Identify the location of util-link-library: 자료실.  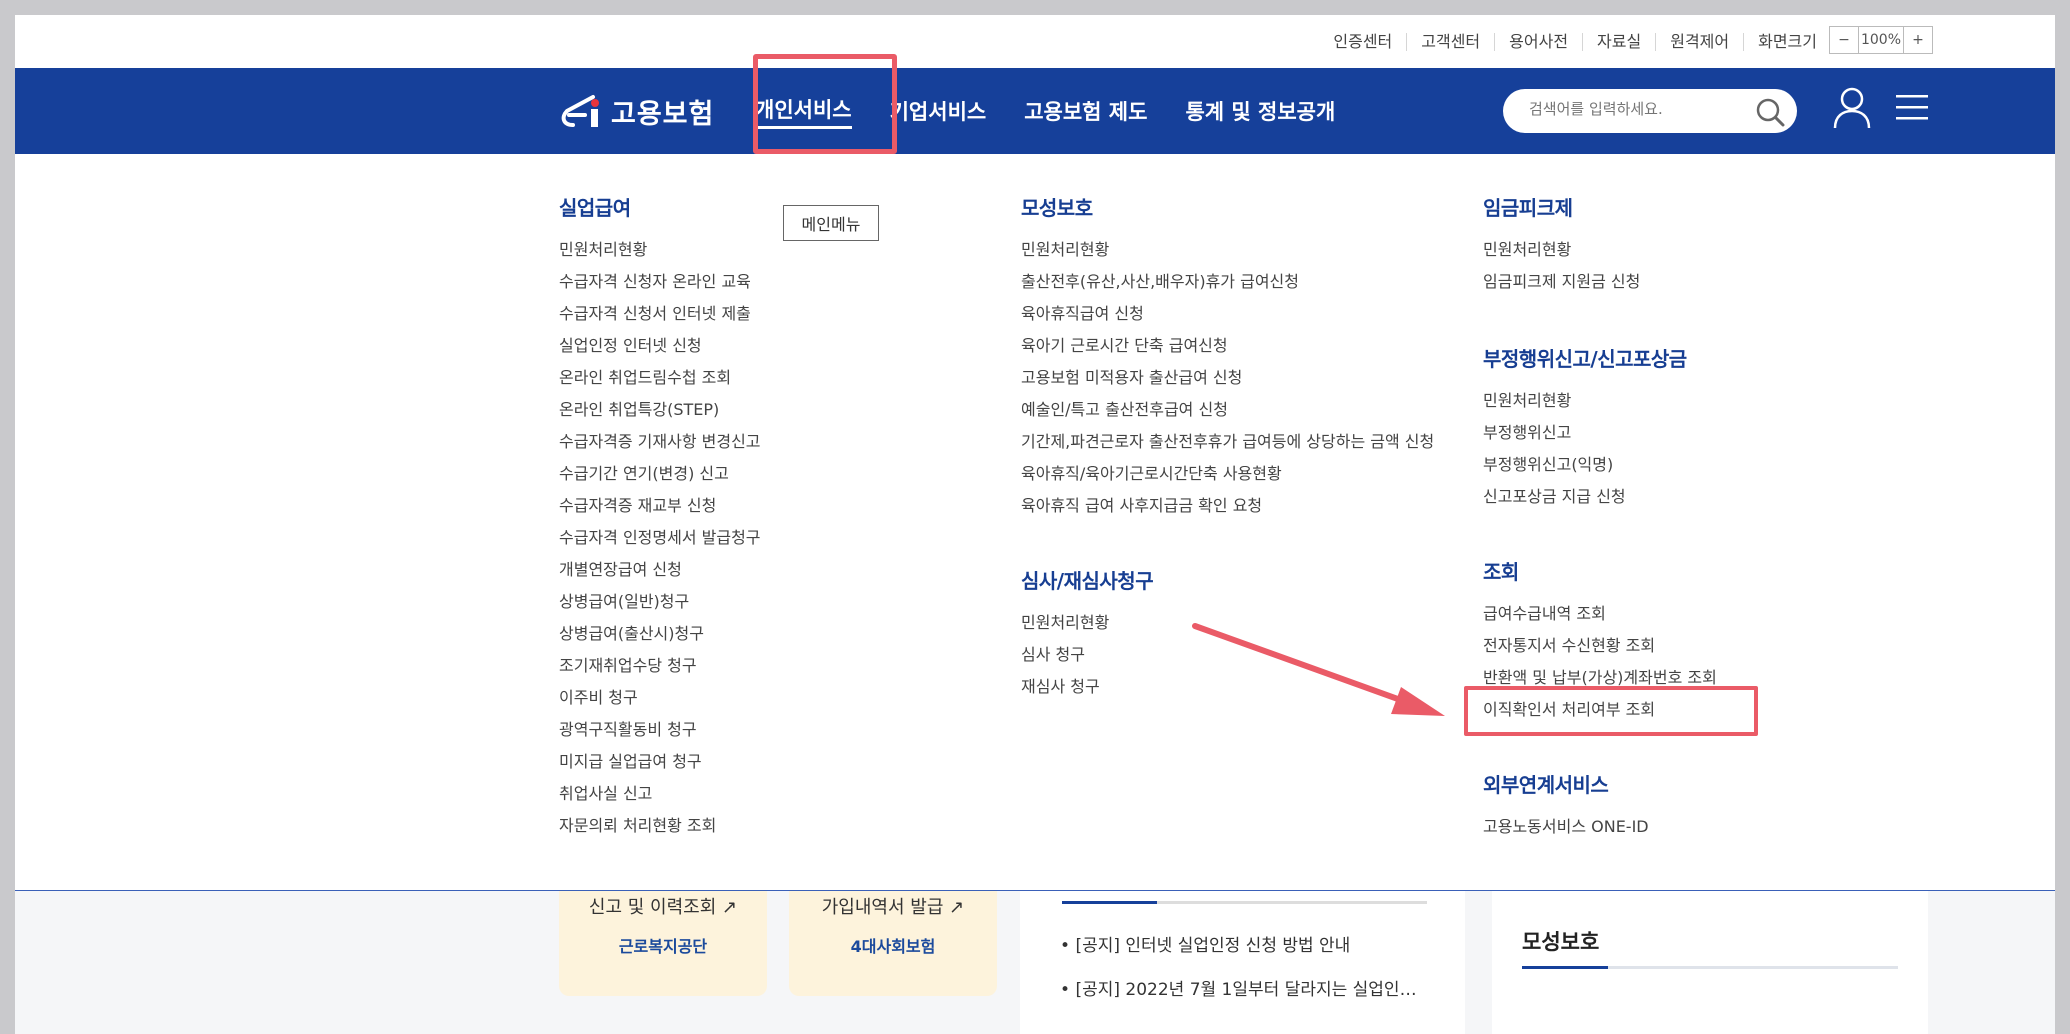
(1620, 42).